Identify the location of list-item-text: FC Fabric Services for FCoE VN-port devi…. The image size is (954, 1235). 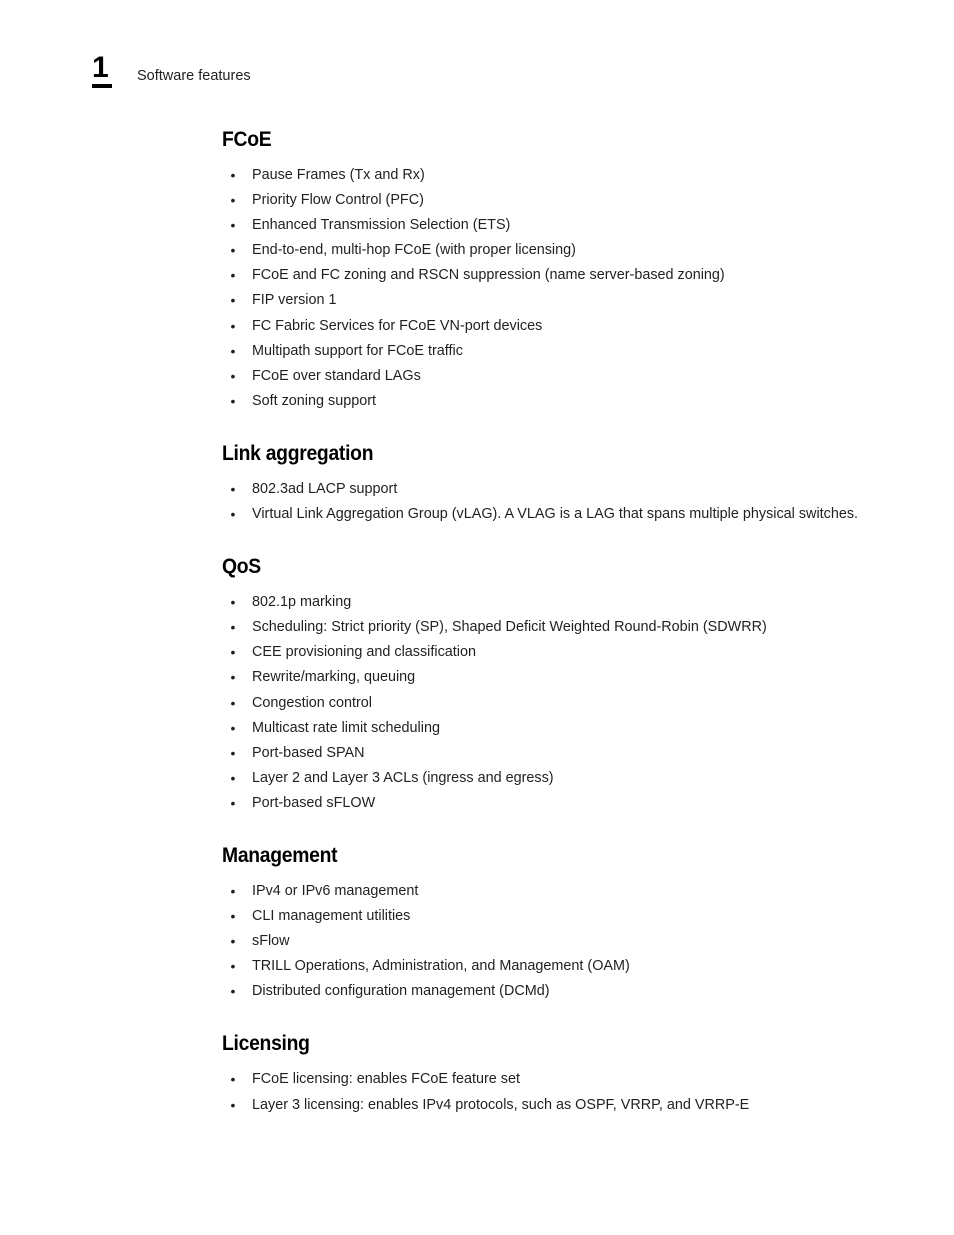
(397, 325).